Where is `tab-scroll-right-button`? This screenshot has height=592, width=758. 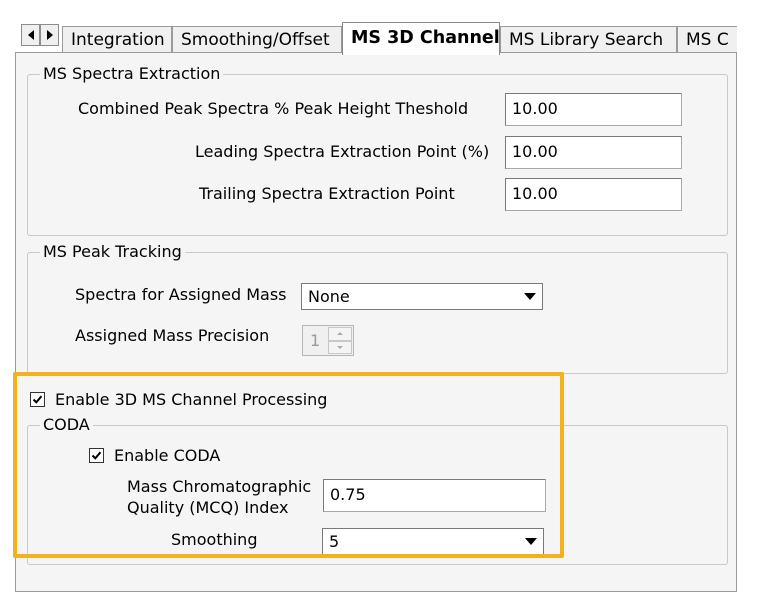 tab-scroll-right-button is located at coordinates (49, 35).